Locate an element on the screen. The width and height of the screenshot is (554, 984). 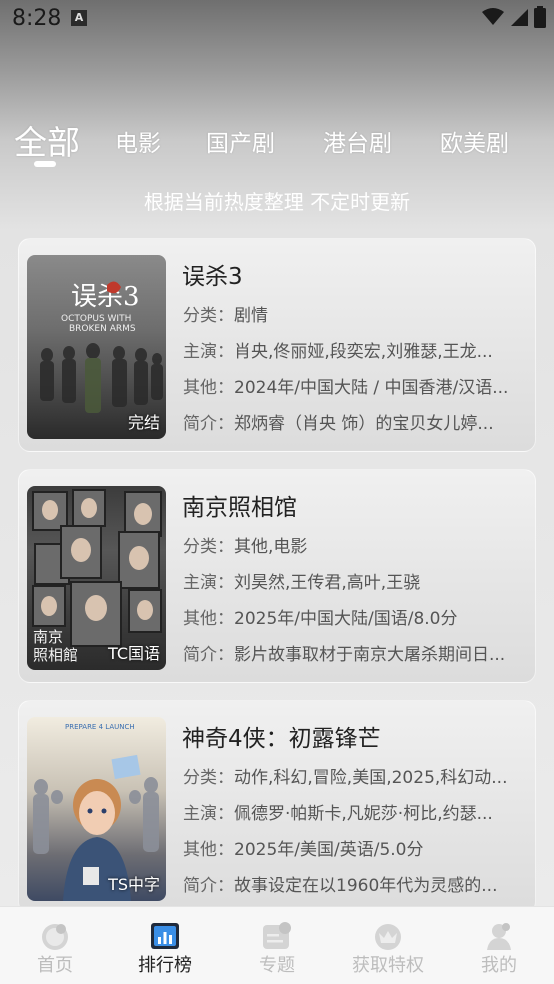
poster-image: 误杀3 OCTOPUS WITH BROKEN ARMS 完结 is located at coordinates (96, 347).